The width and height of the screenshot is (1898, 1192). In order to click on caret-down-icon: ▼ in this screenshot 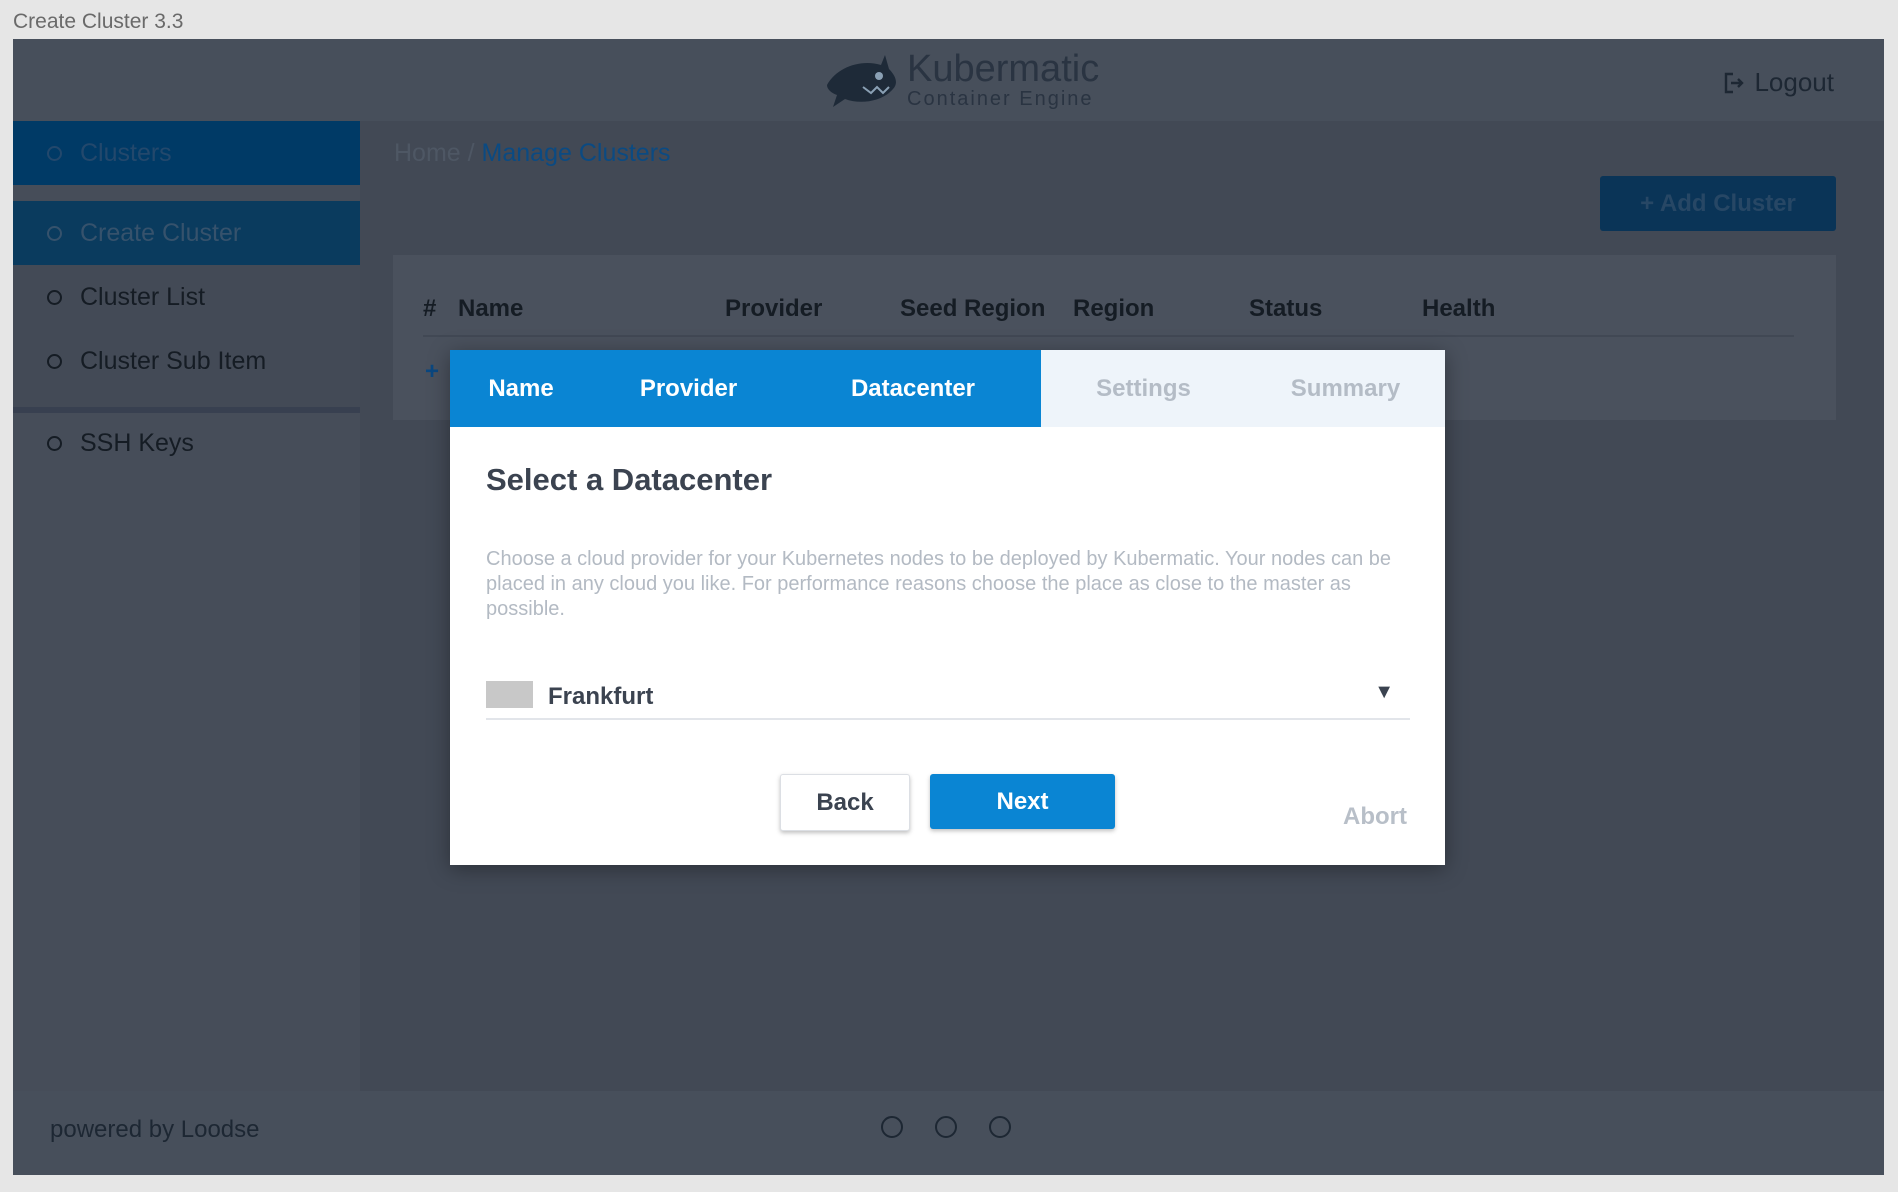, I will do `click(1384, 692)`.